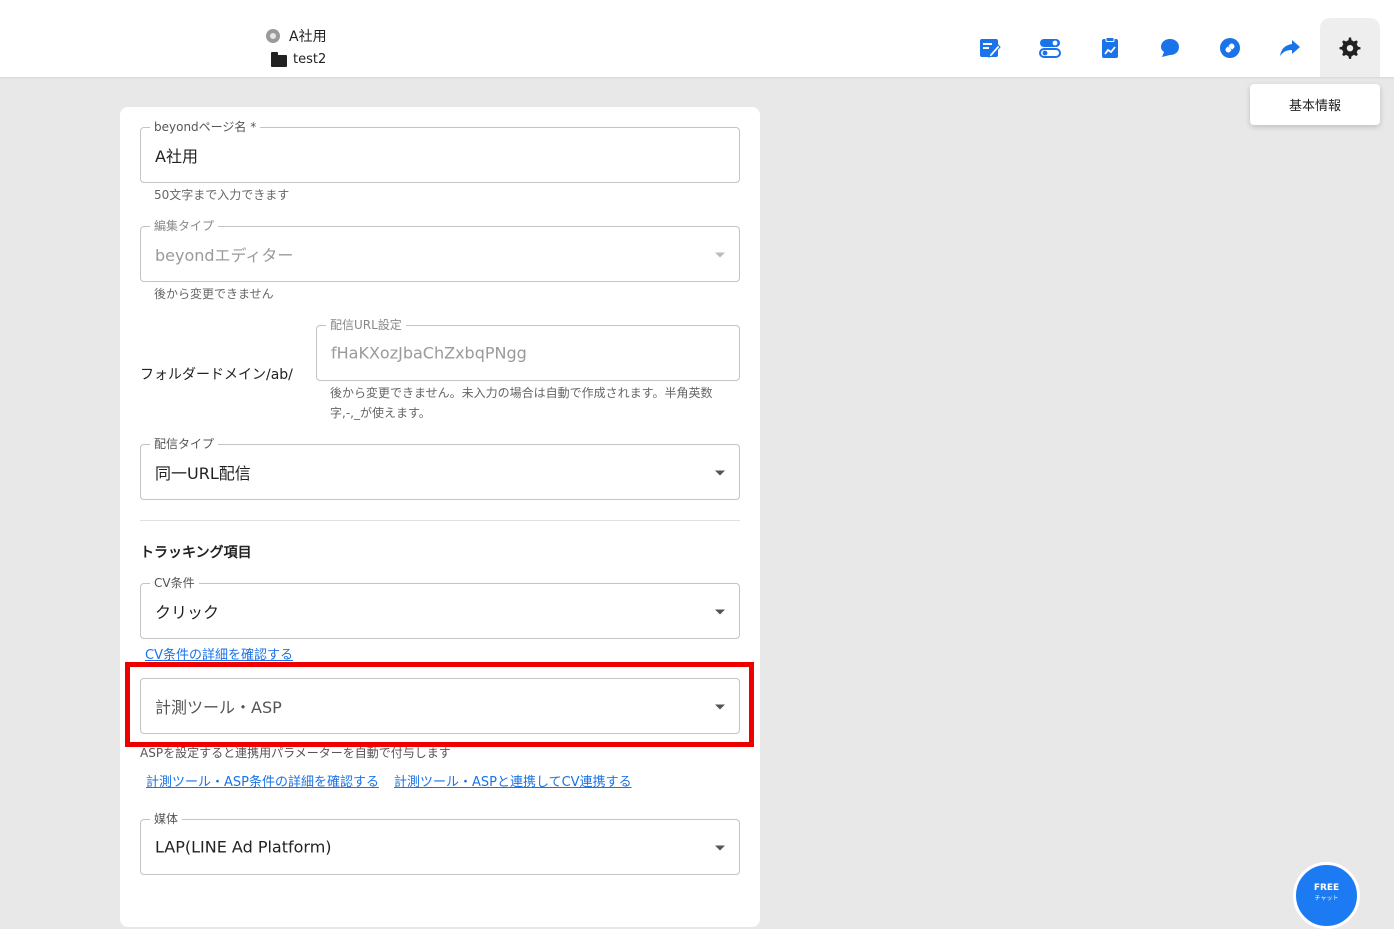 The width and height of the screenshot is (1394, 929). Describe the element at coordinates (214, 294) in the screenshot. I see `edit-type-helper: 後から変更できません` at that location.